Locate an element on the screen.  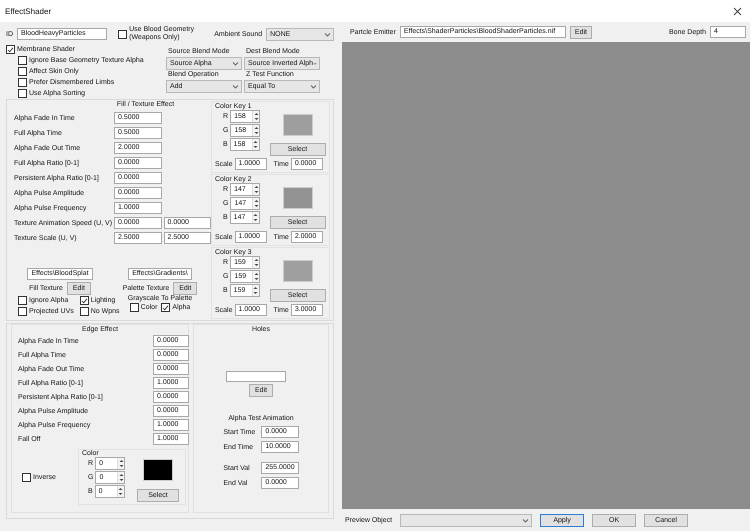
close-icon is located at coordinates (737, 11).